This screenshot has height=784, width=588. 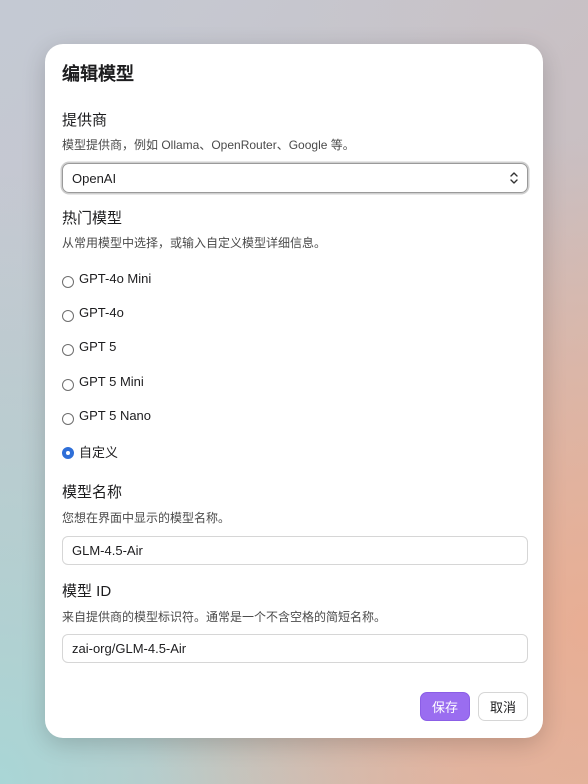 I want to click on save-button: 保存, so click(x=445, y=706).